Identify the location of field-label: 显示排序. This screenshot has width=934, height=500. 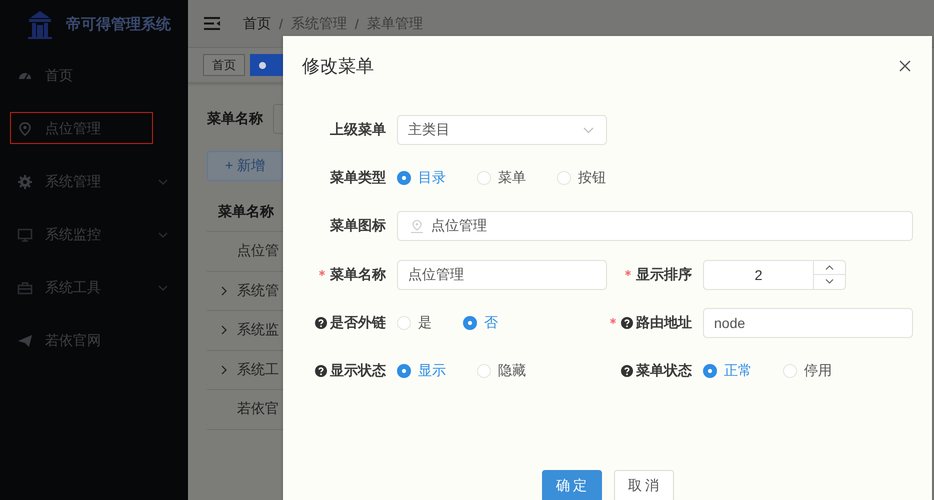
(664, 275).